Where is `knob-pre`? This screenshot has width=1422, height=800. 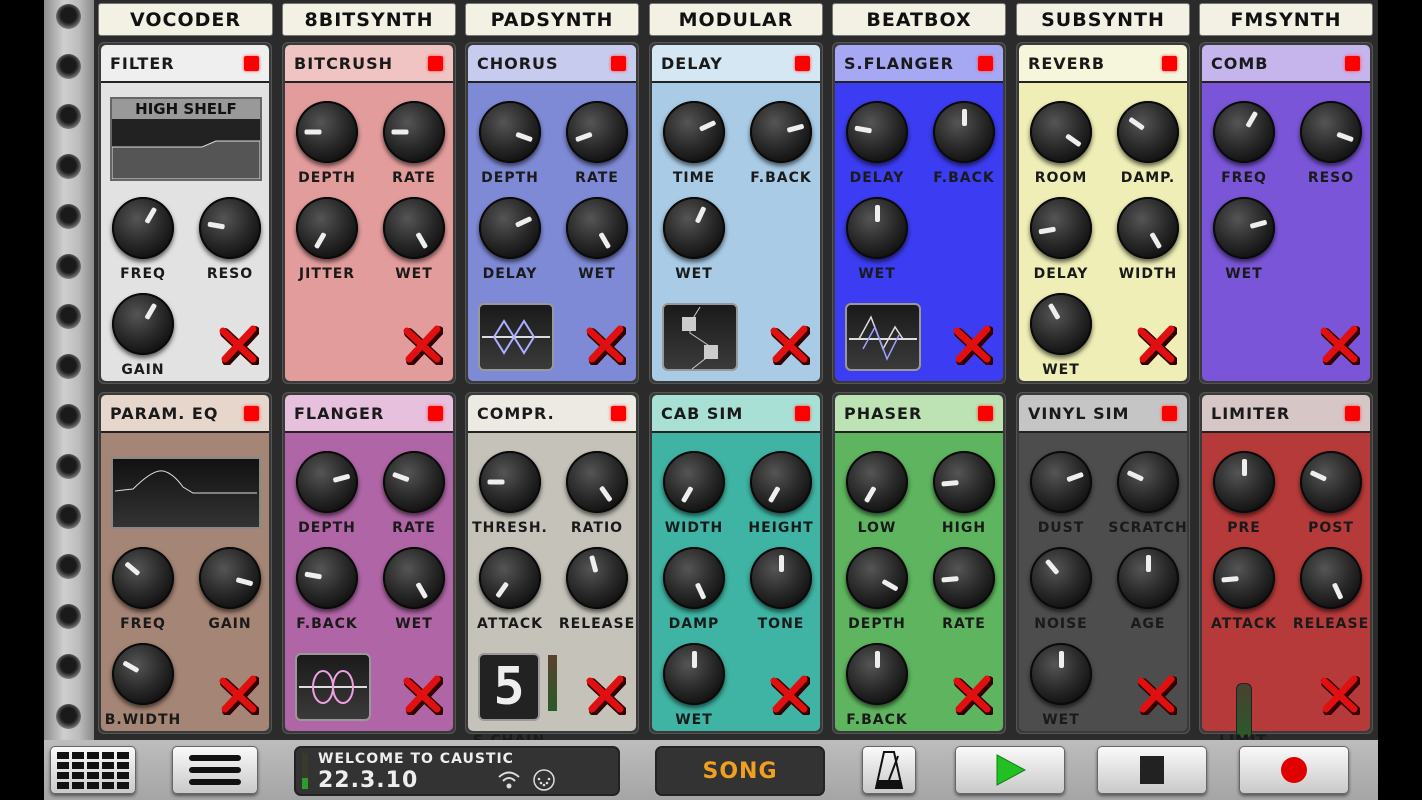 knob-pre is located at coordinates (1244, 482).